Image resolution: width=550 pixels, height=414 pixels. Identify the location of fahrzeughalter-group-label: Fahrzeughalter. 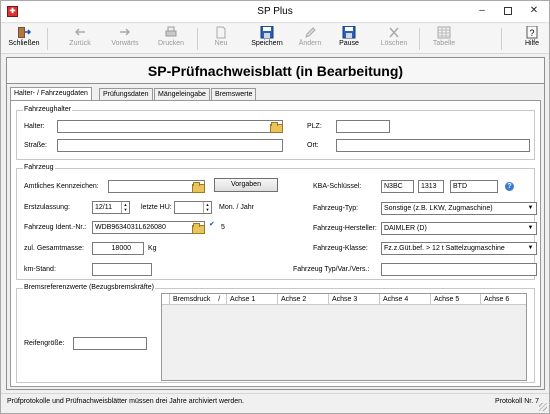
(48, 109).